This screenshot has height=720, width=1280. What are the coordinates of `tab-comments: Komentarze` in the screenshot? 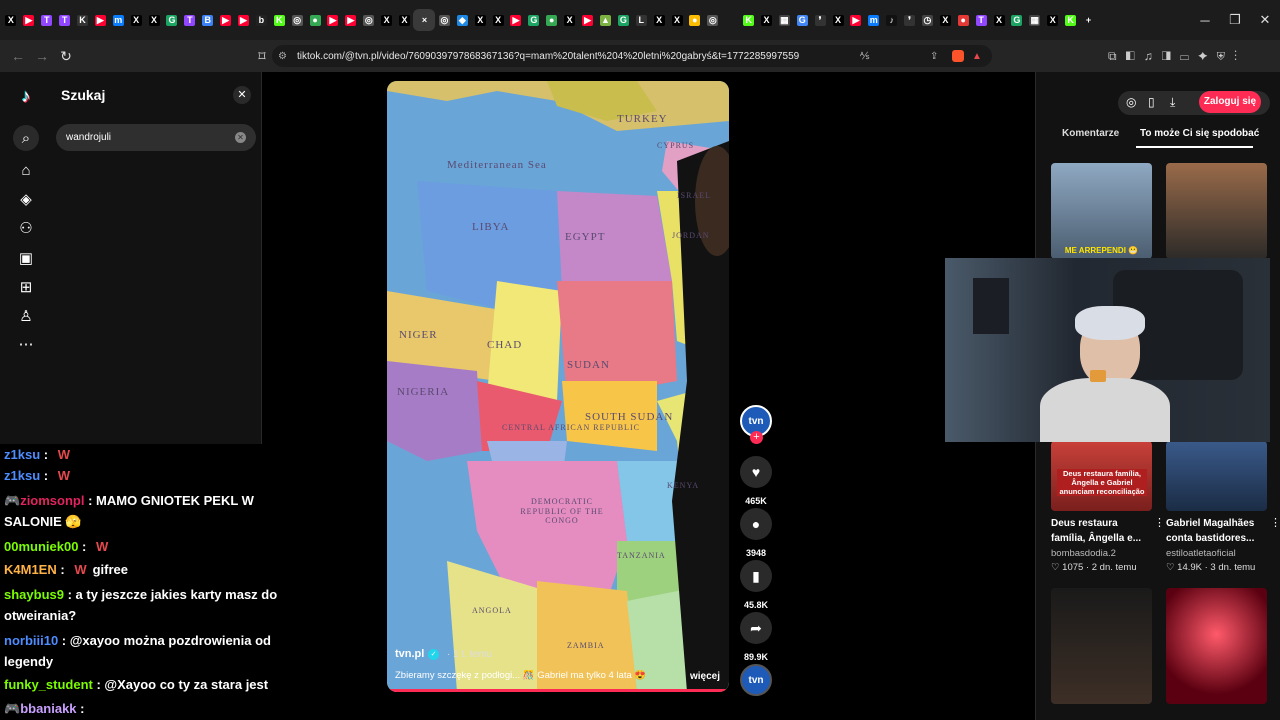 It's located at (1090, 133).